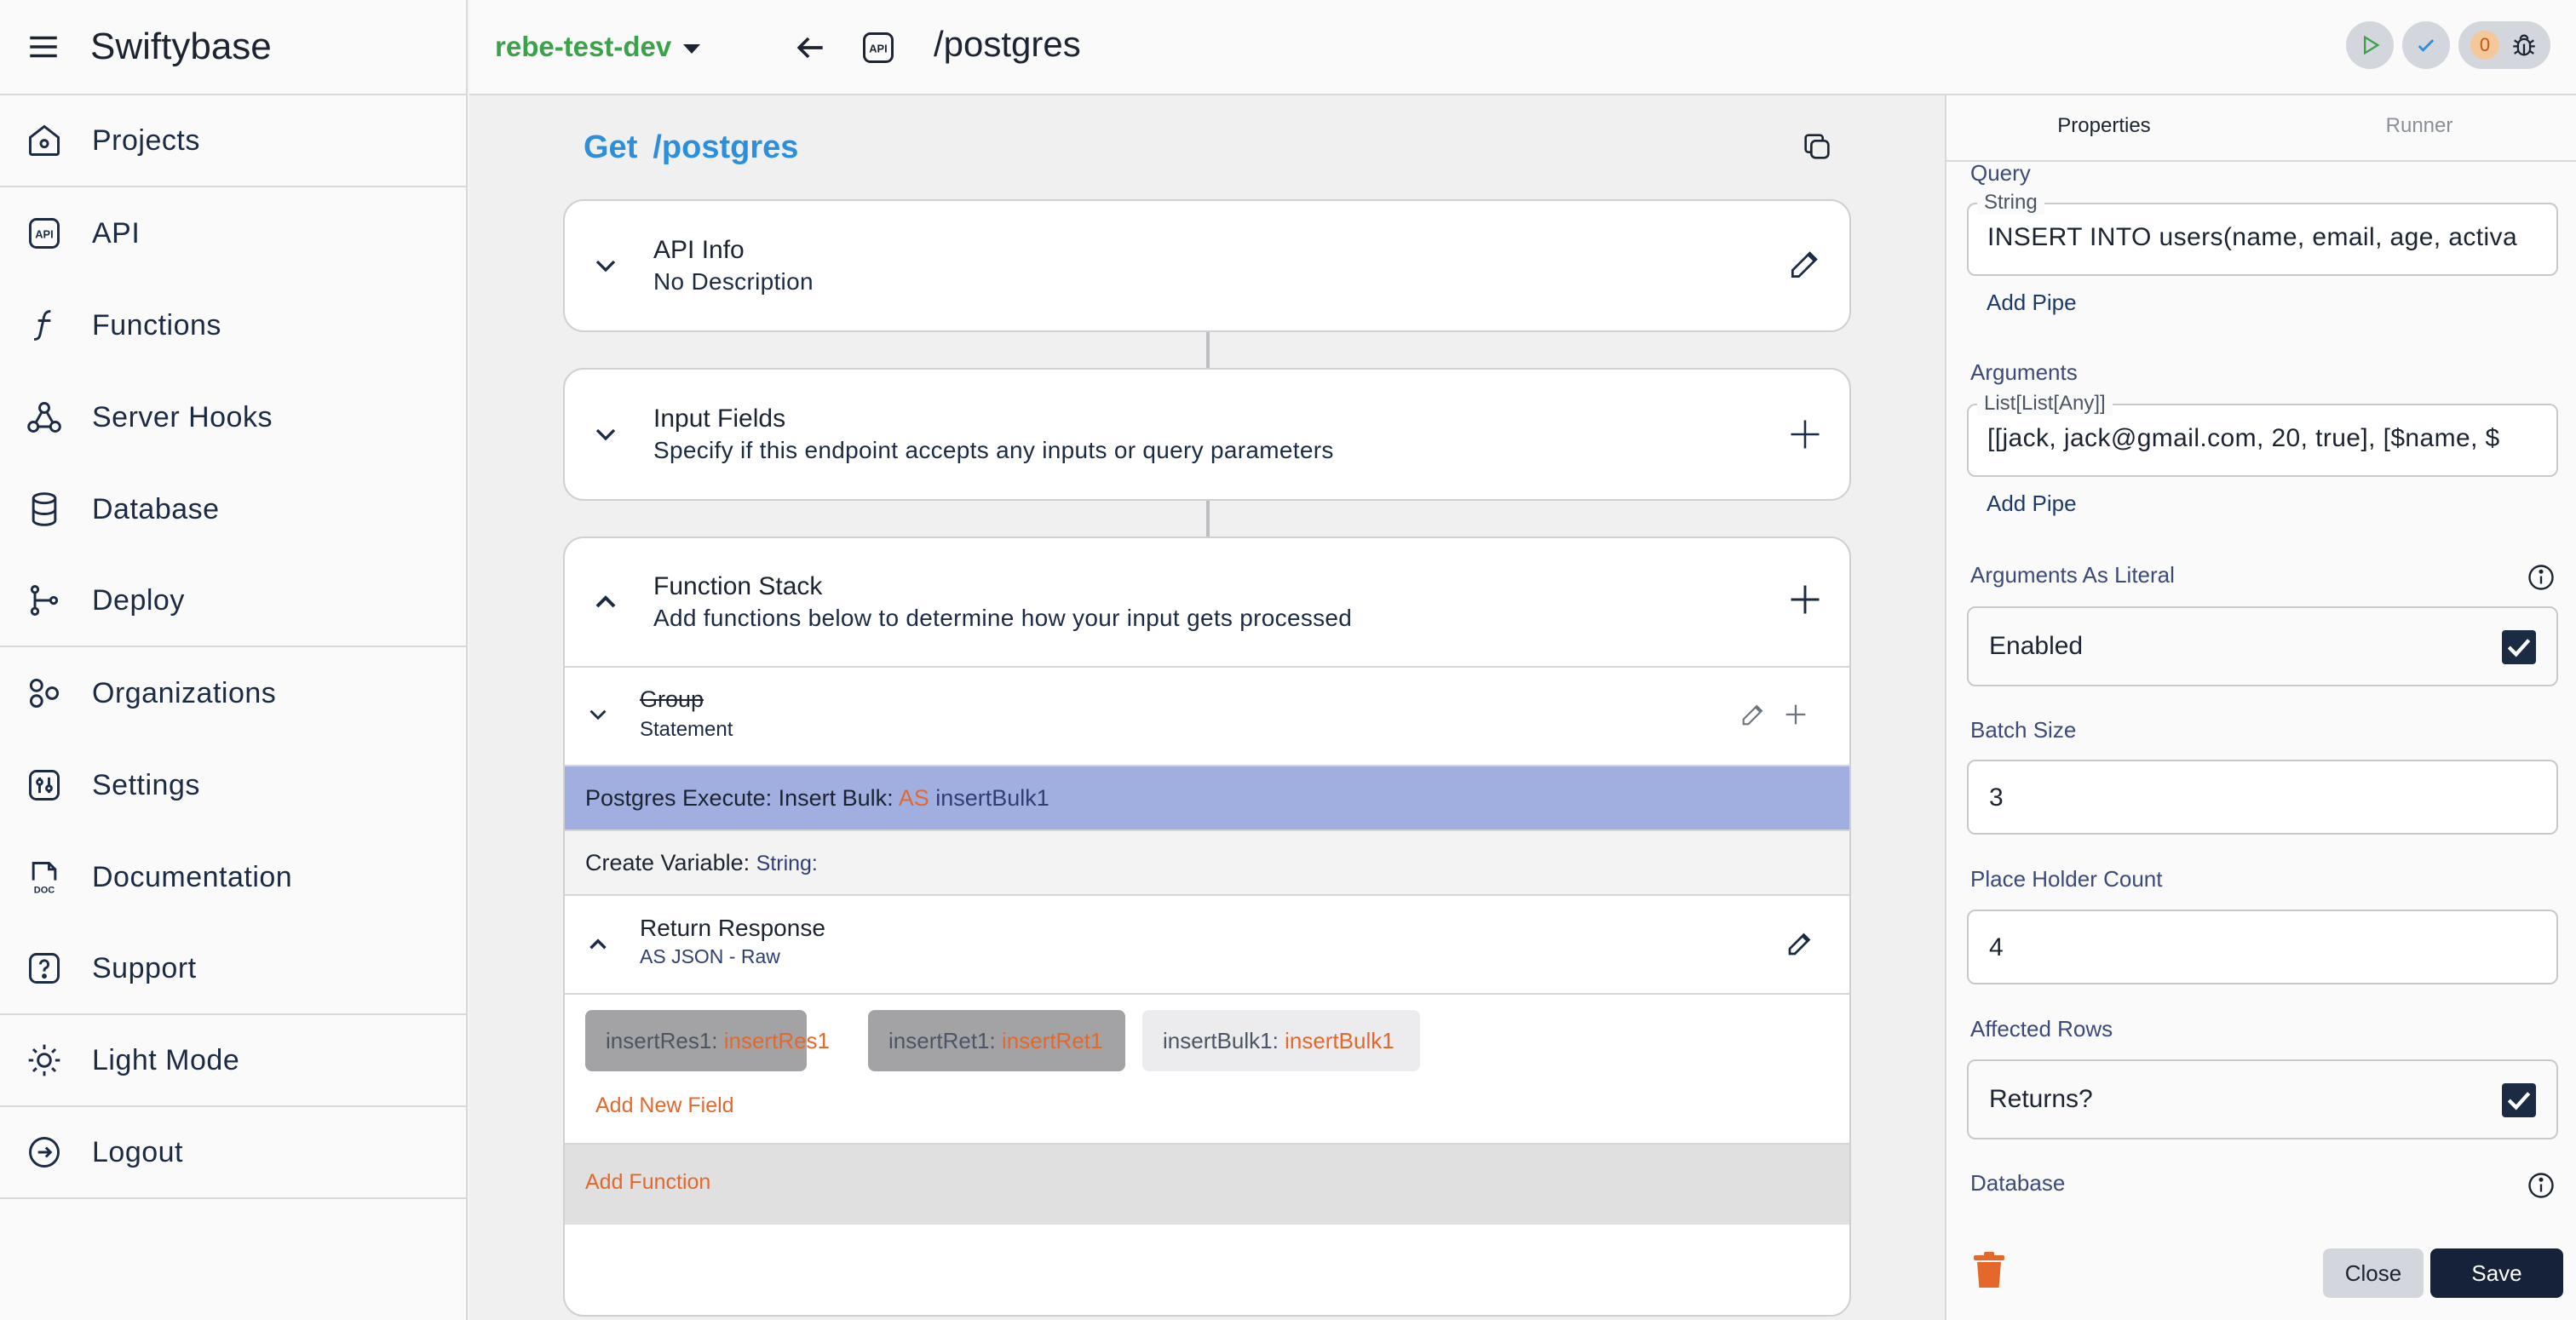  What do you see at coordinates (1817, 146) in the screenshot?
I see `copy-icon` at bounding box center [1817, 146].